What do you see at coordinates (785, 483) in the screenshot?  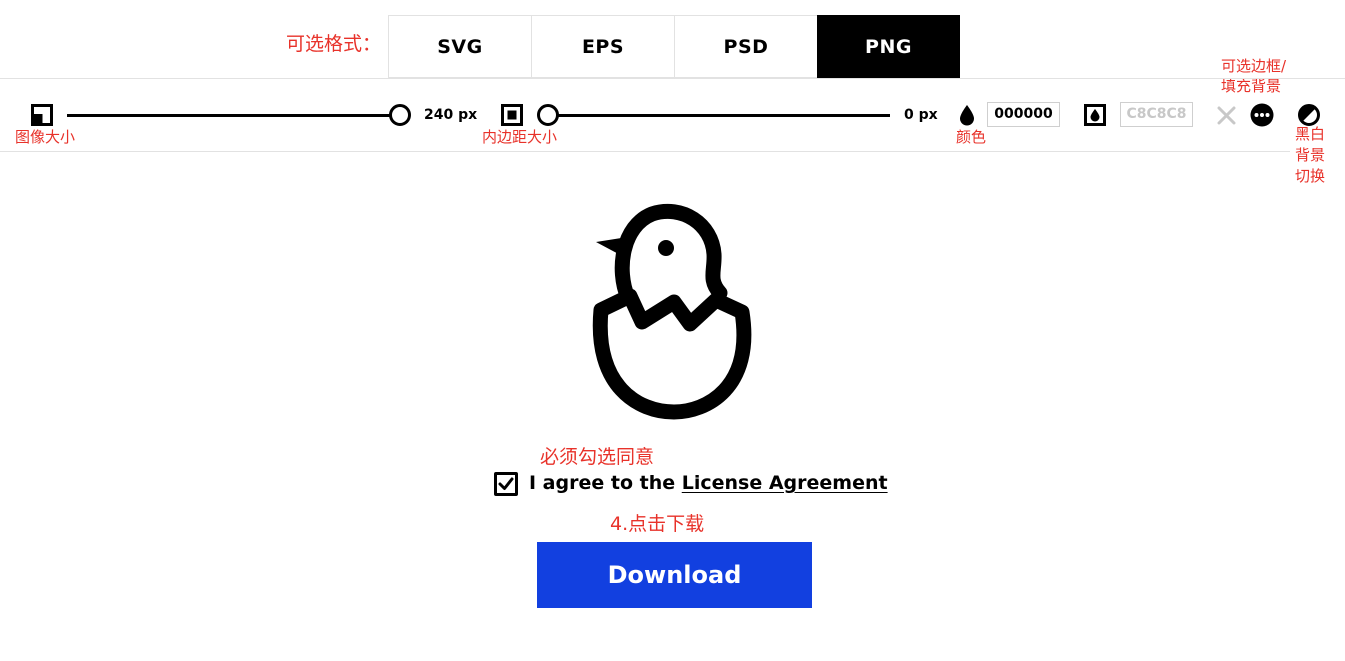 I see `license-agreement-link: License Agreement` at bounding box center [785, 483].